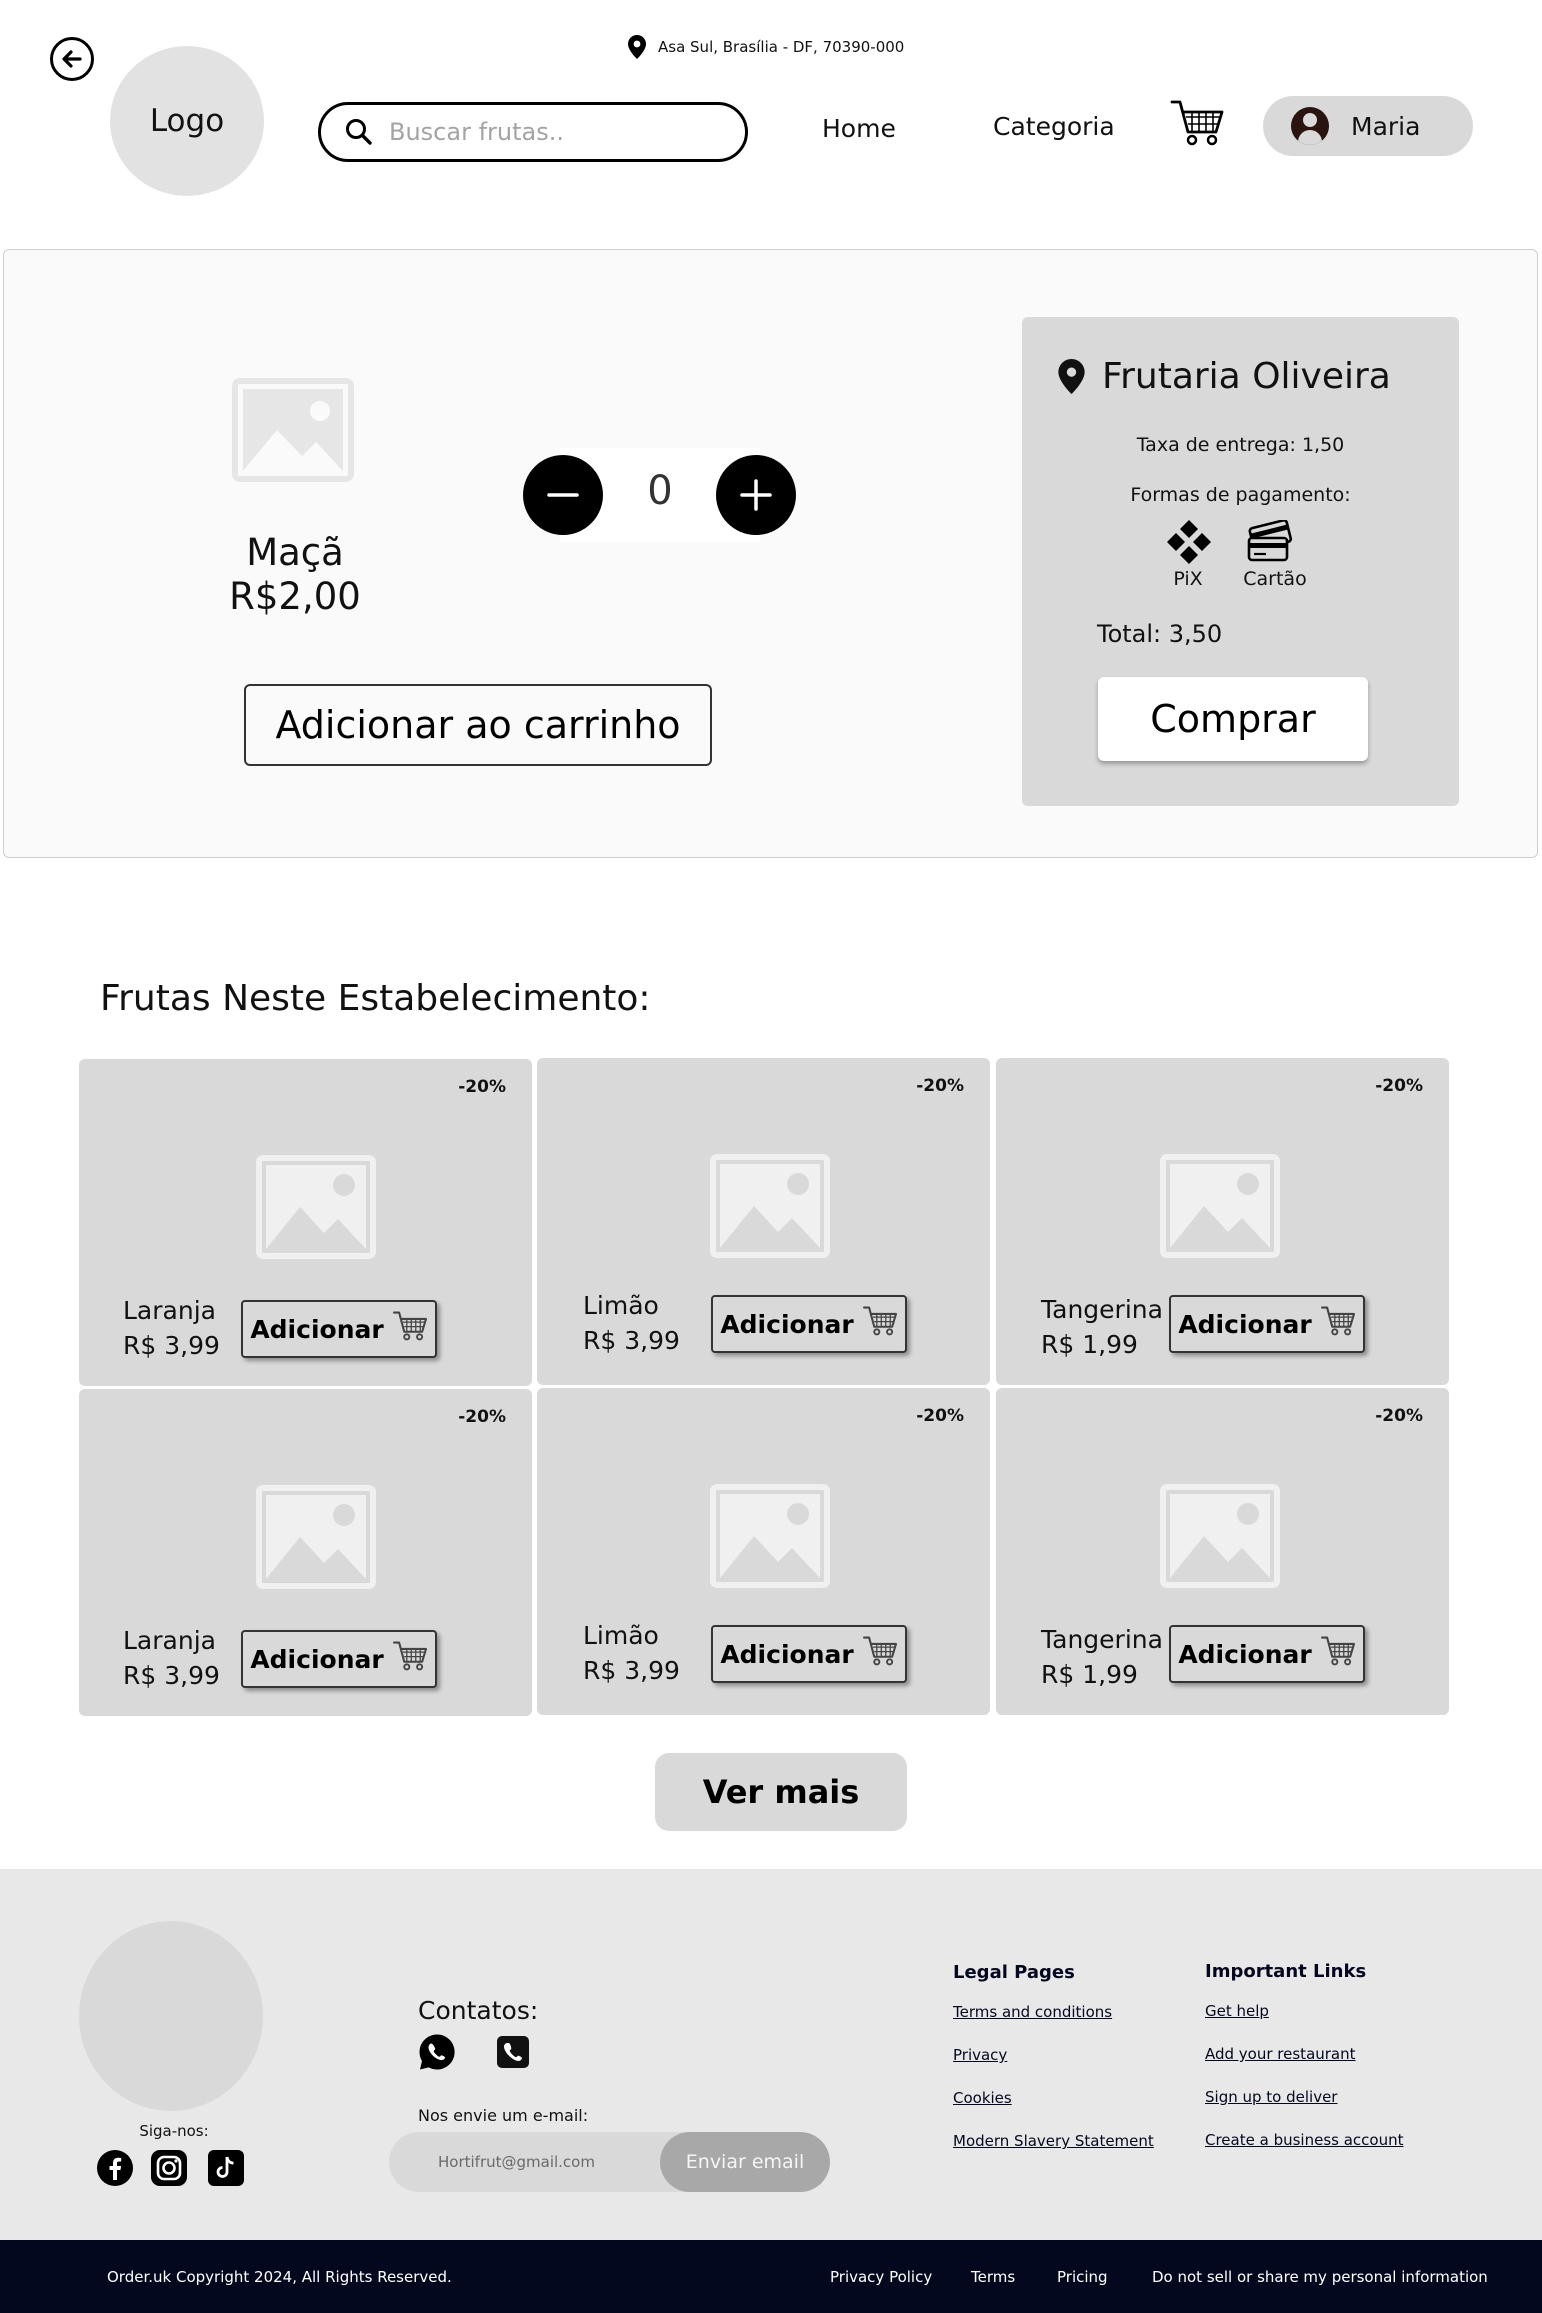 The image size is (1542, 2313). I want to click on important-link-get-help: Get help, so click(1237, 2011).